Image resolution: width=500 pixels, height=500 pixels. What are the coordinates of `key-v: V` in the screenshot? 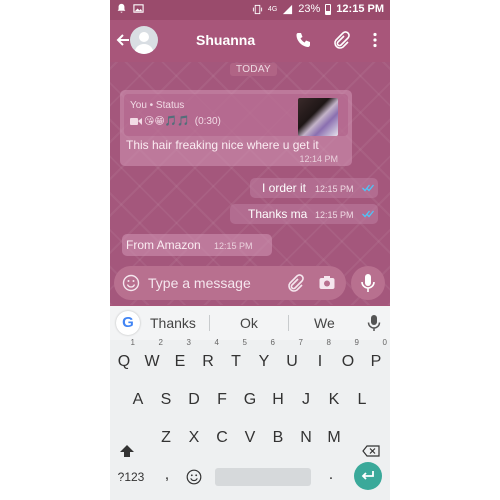 It's located at (250, 438).